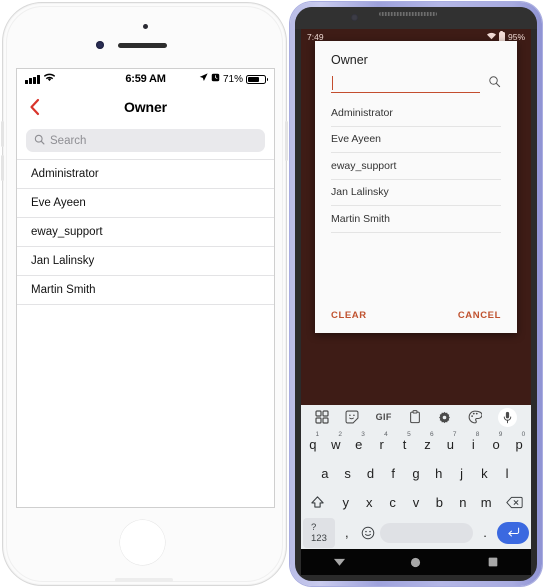 The width and height of the screenshot is (544, 588). I want to click on ios-search-container: Search, so click(145, 142).